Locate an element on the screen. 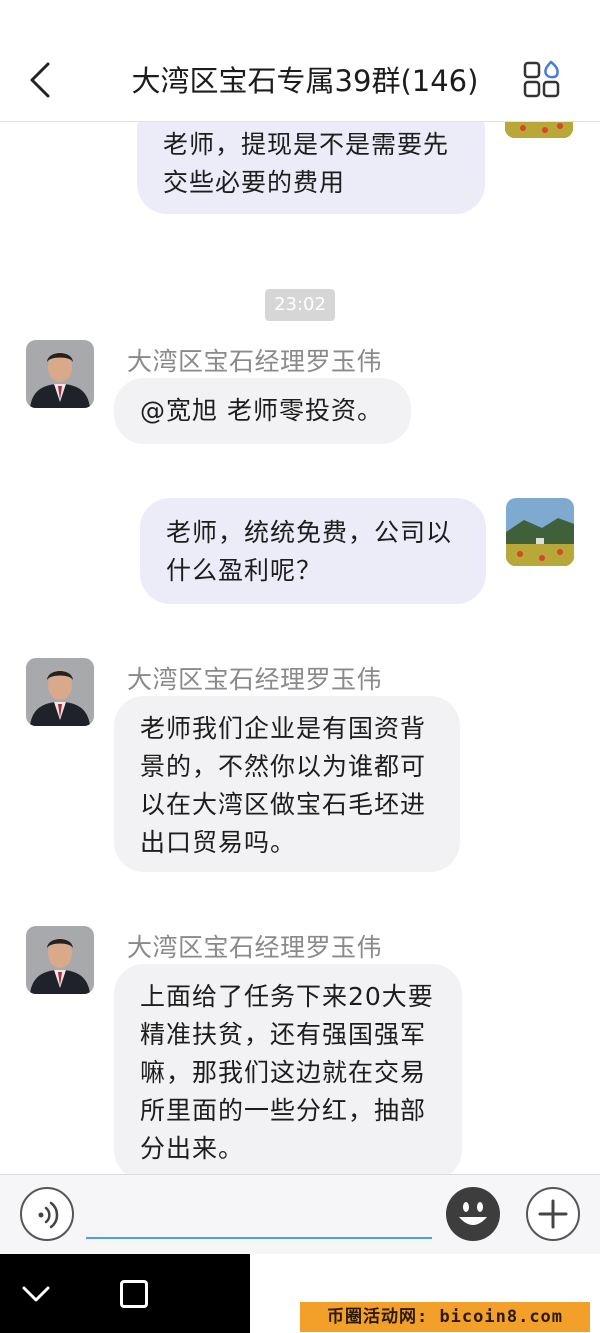 The height and width of the screenshot is (1333, 600). message-line: @宽旭 老师零投资。 is located at coordinates (261, 410).